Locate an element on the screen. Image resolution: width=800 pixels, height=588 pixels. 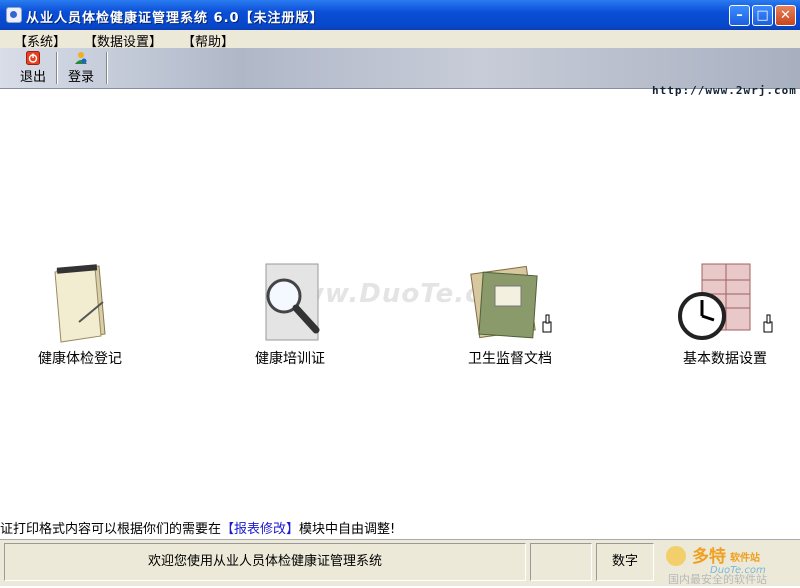
module-health-supervision-documents: 卫生监督文档 is located at coordinates (510, 315).